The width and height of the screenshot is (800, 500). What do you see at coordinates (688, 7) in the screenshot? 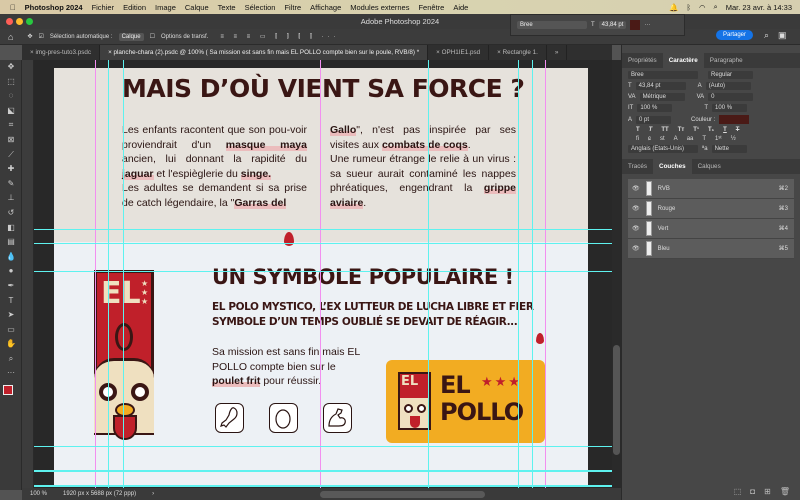
I see `bluetooth-icon: ᛒ` at bounding box center [688, 7].